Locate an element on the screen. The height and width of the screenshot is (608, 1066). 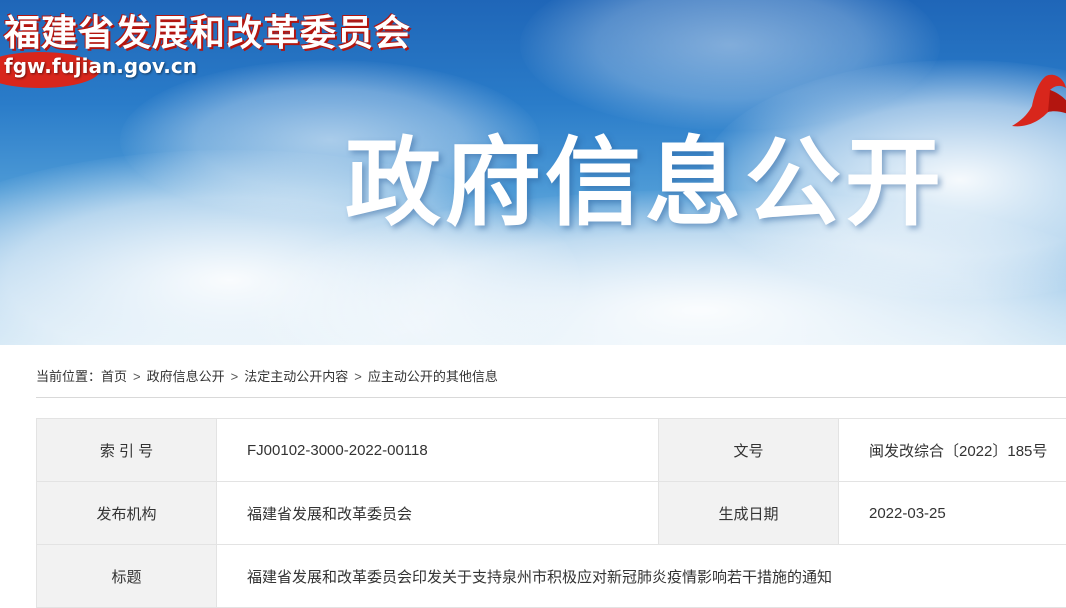
document-number-label: 文号 is located at coordinates (749, 450).